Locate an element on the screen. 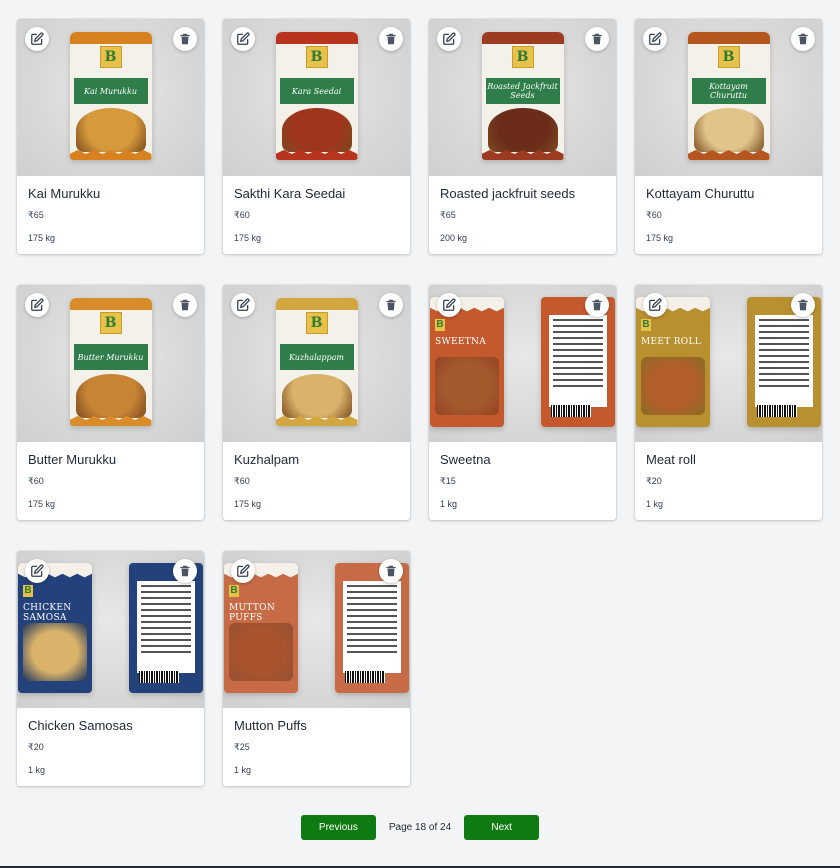 The height and width of the screenshot is (868, 840). product-image: B Kai Murukku is located at coordinates (110, 97).